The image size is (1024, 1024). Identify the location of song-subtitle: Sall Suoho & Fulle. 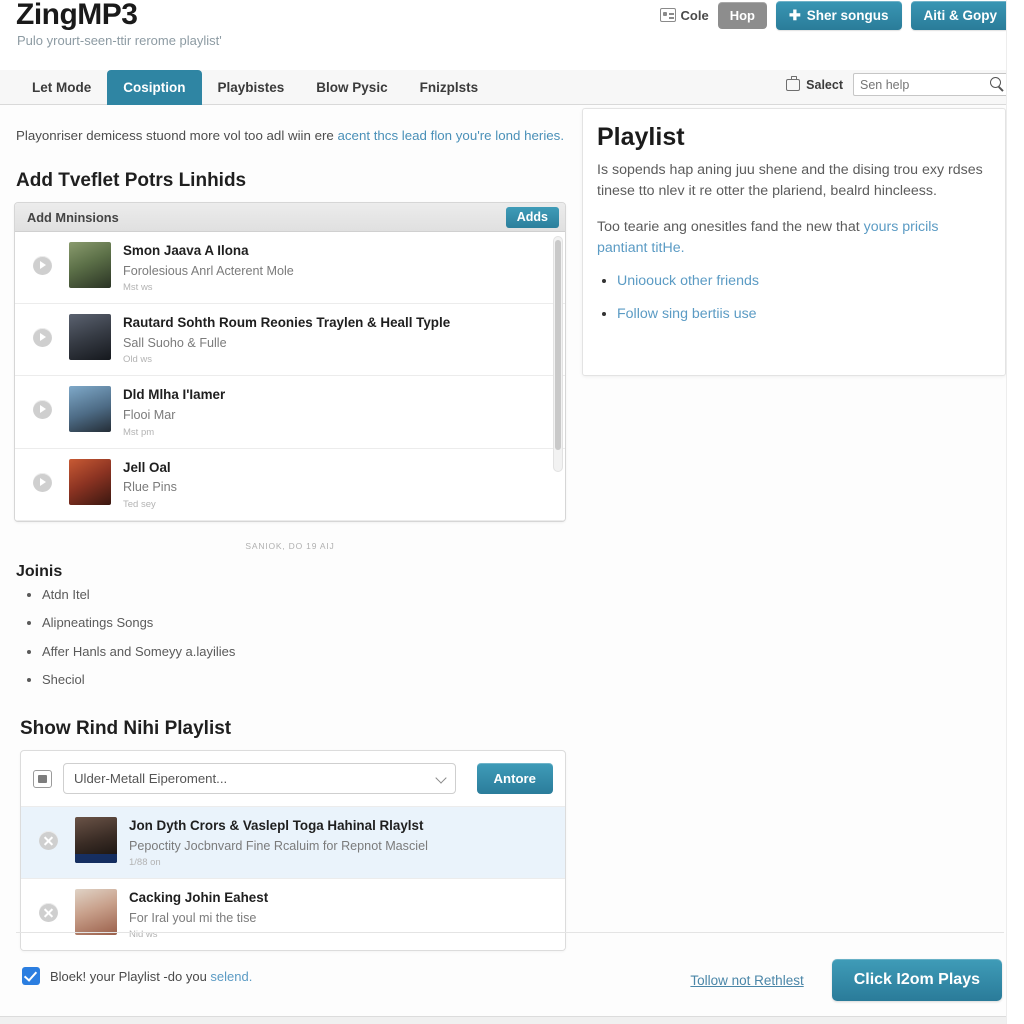
(175, 343).